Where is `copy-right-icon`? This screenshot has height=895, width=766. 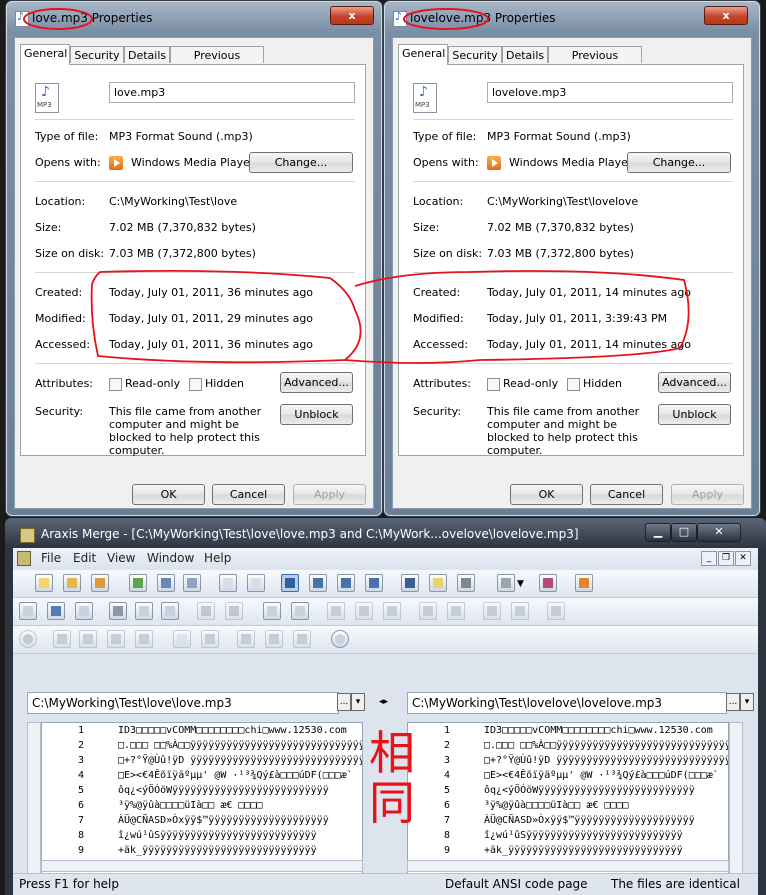 copy-right-icon is located at coordinates (56, 611).